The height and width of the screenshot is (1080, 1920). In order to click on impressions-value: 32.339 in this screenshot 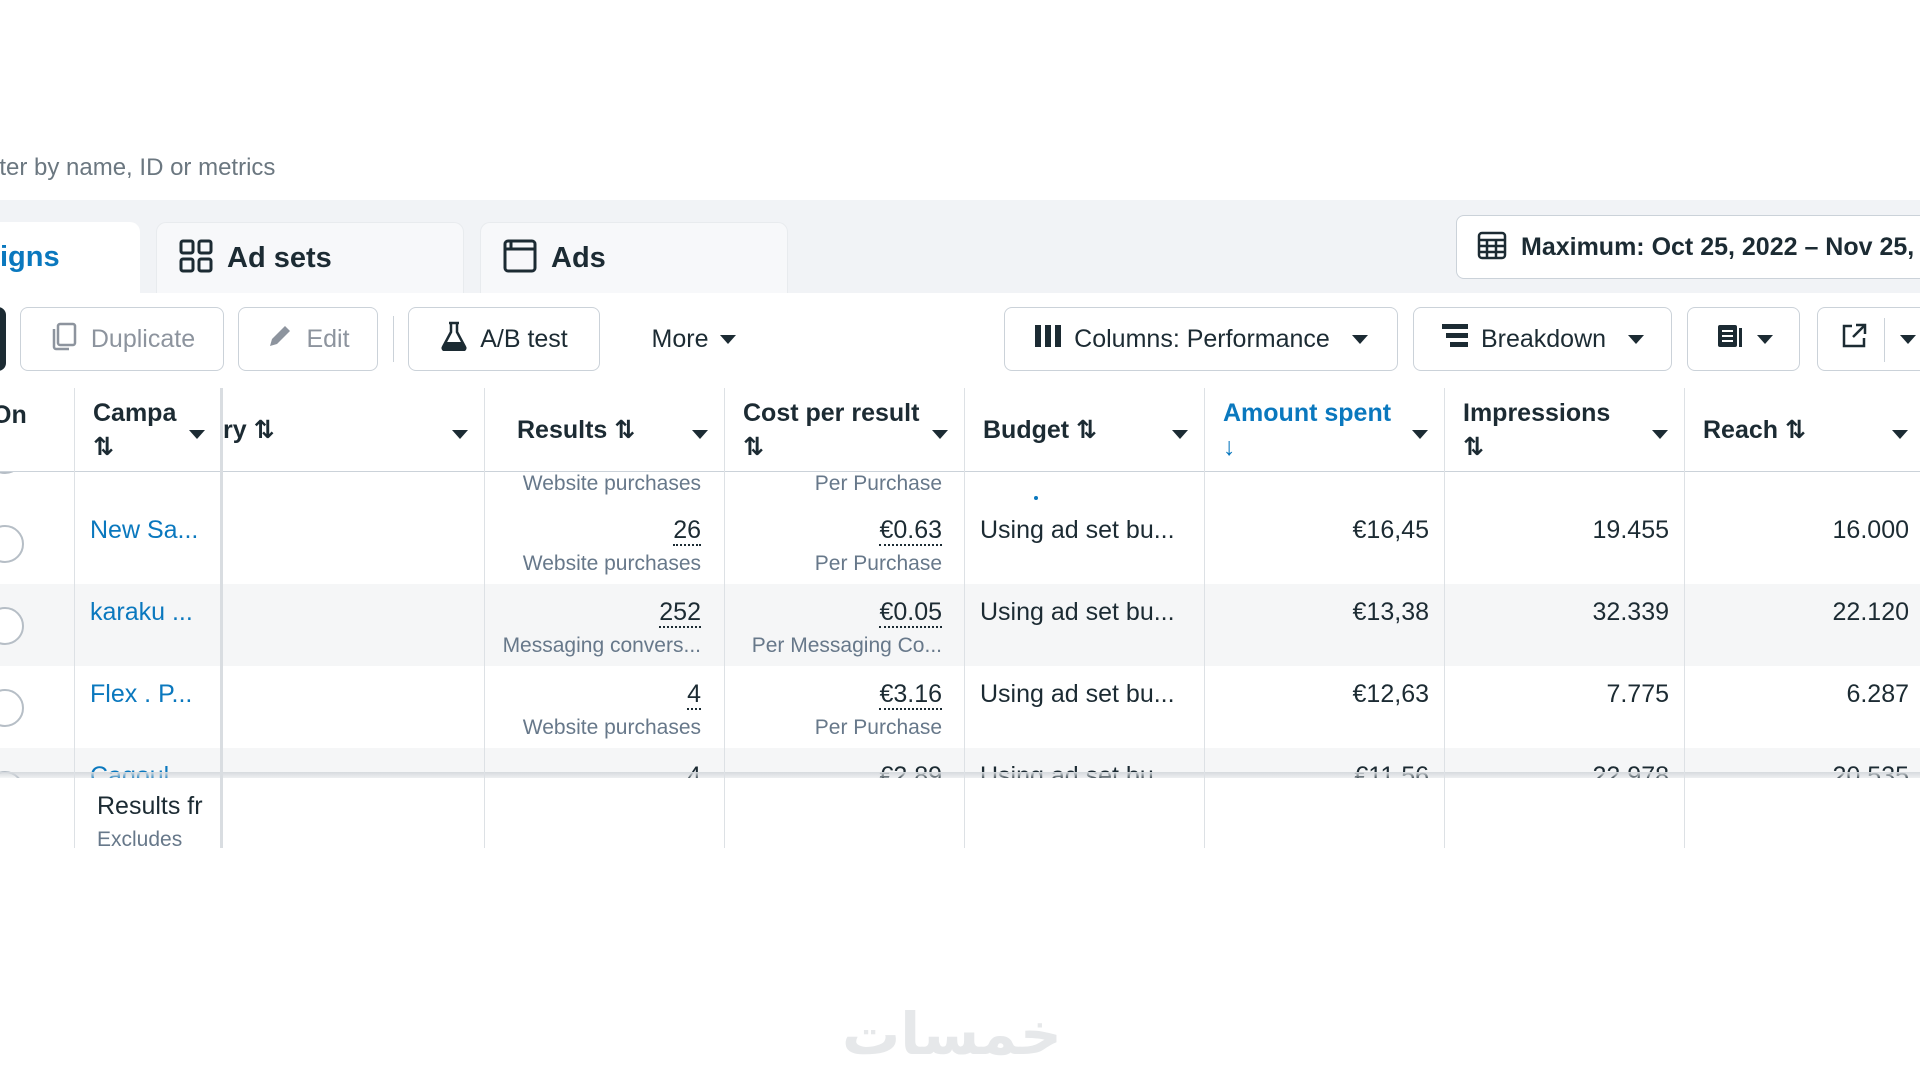, I will do `click(1630, 612)`.